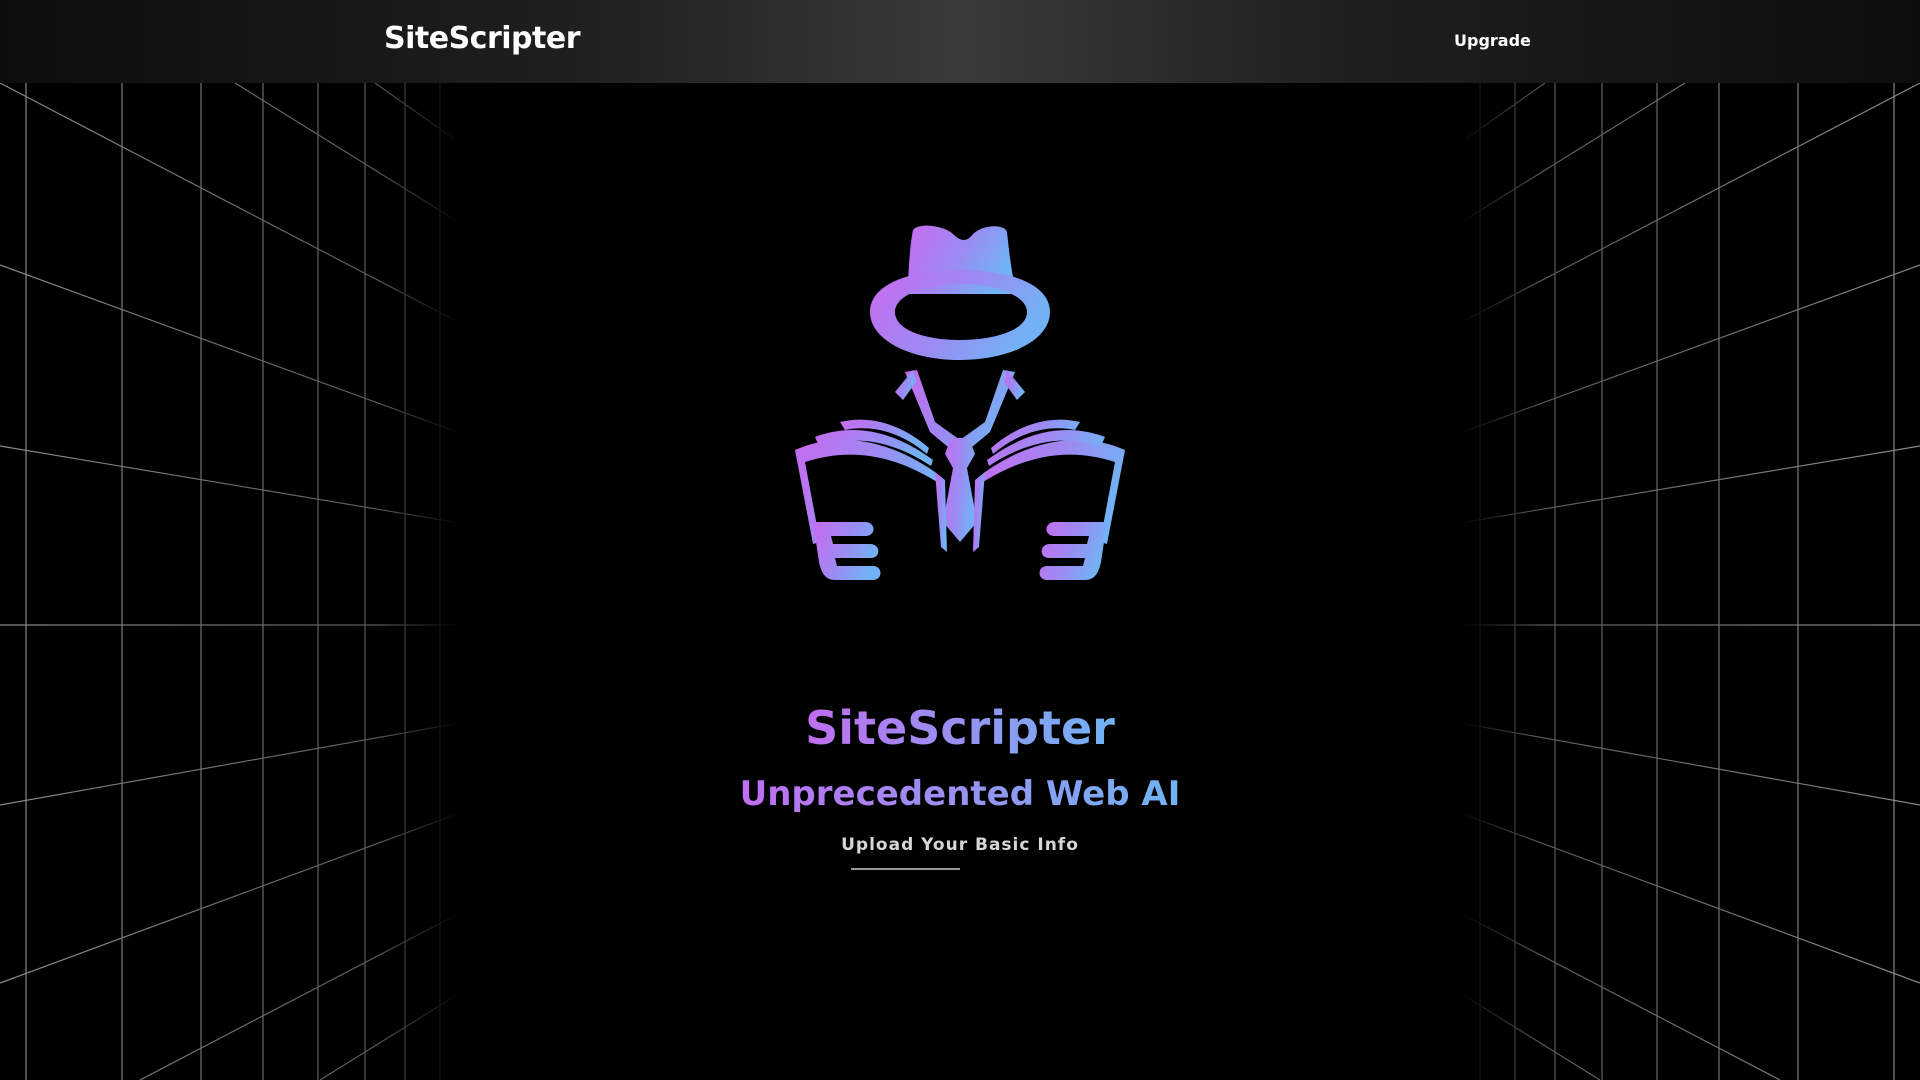 Image resolution: width=1920 pixels, height=1080 pixels. I want to click on hero-subtitle: Unprecedented Web AI, so click(960, 794).